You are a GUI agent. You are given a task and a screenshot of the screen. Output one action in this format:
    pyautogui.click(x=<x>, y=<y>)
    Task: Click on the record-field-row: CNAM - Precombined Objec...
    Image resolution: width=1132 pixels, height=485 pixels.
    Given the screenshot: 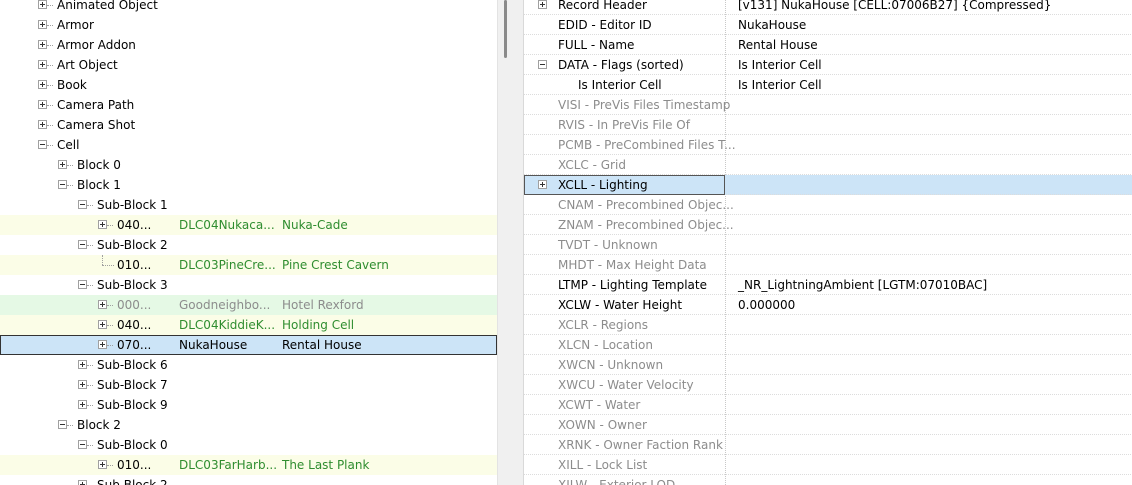 What is the action you would take?
    pyautogui.click(x=828, y=205)
    